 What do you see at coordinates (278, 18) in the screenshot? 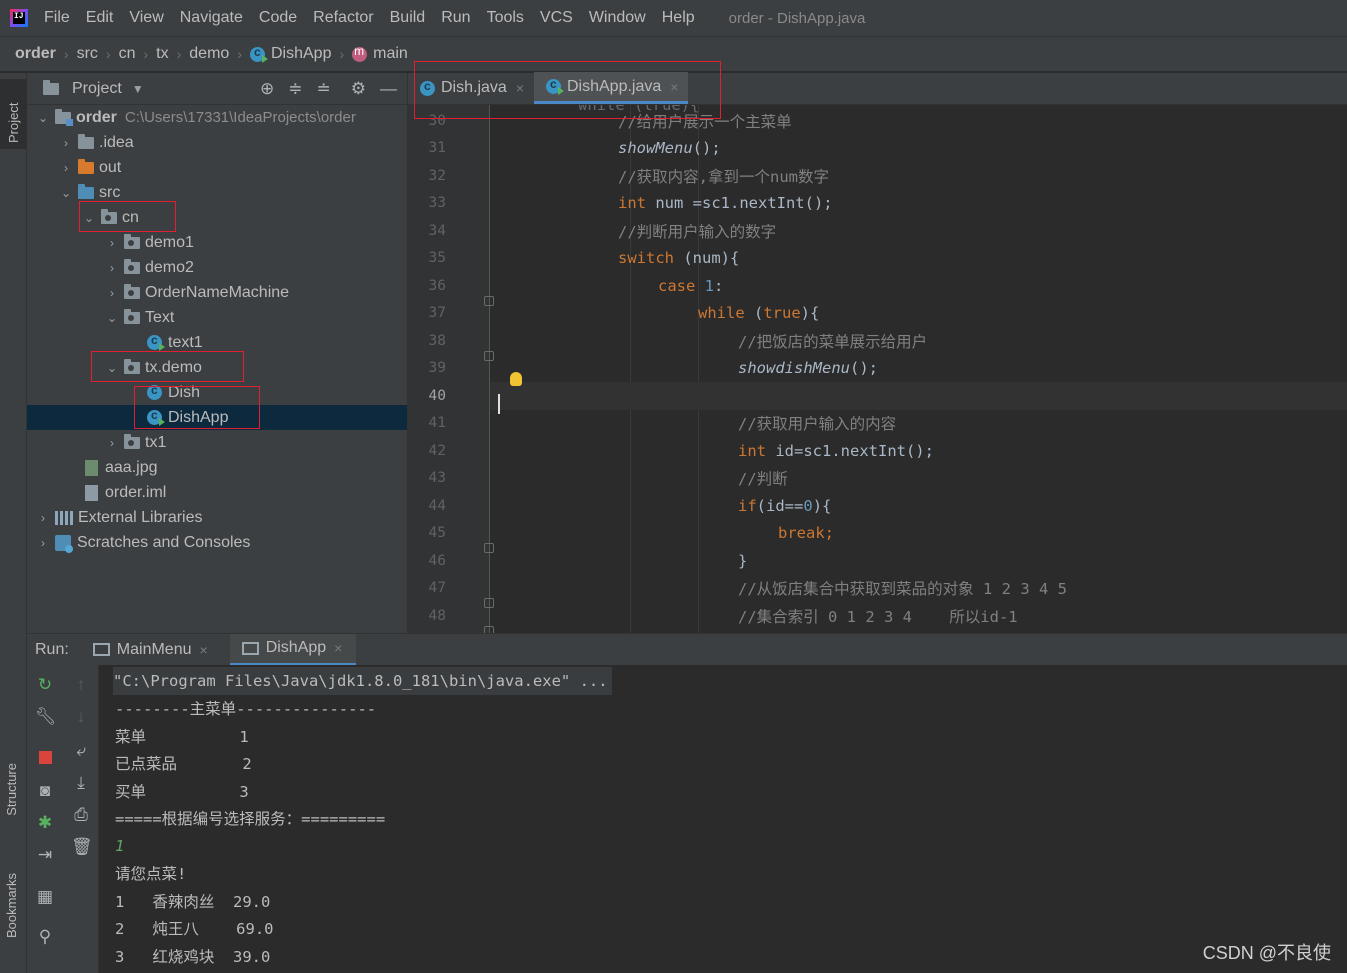
I see `menu-code: Code` at bounding box center [278, 18].